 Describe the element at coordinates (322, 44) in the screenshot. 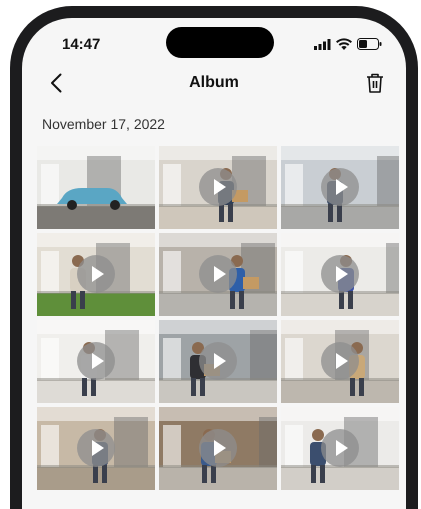

I see `signal-icon` at that location.